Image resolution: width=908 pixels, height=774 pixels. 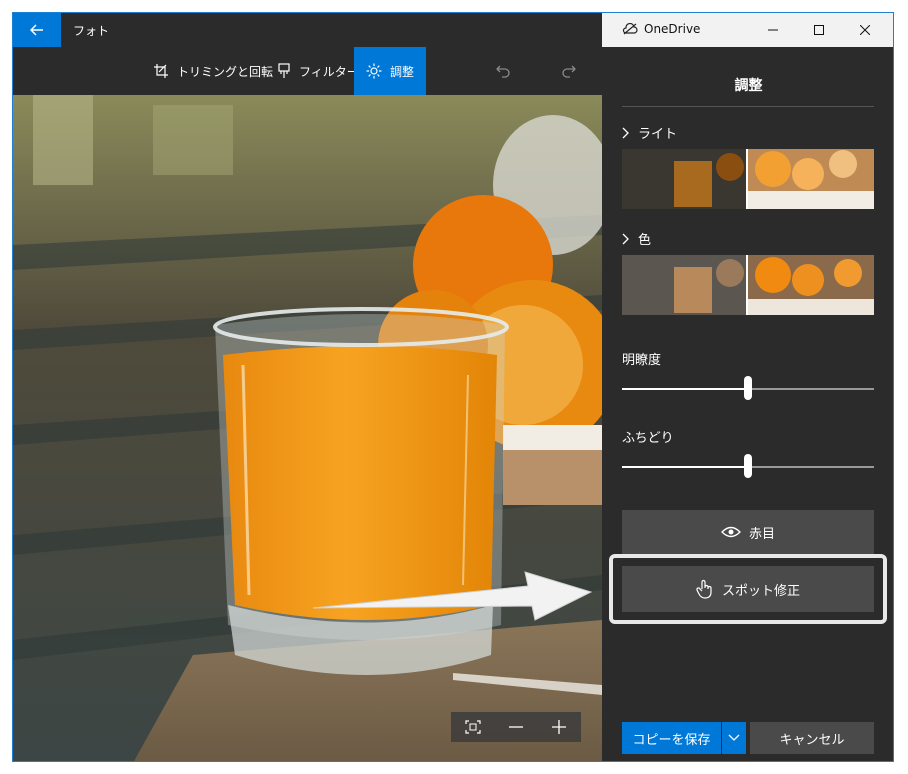 I want to click on maximize-button, so click(x=819, y=30).